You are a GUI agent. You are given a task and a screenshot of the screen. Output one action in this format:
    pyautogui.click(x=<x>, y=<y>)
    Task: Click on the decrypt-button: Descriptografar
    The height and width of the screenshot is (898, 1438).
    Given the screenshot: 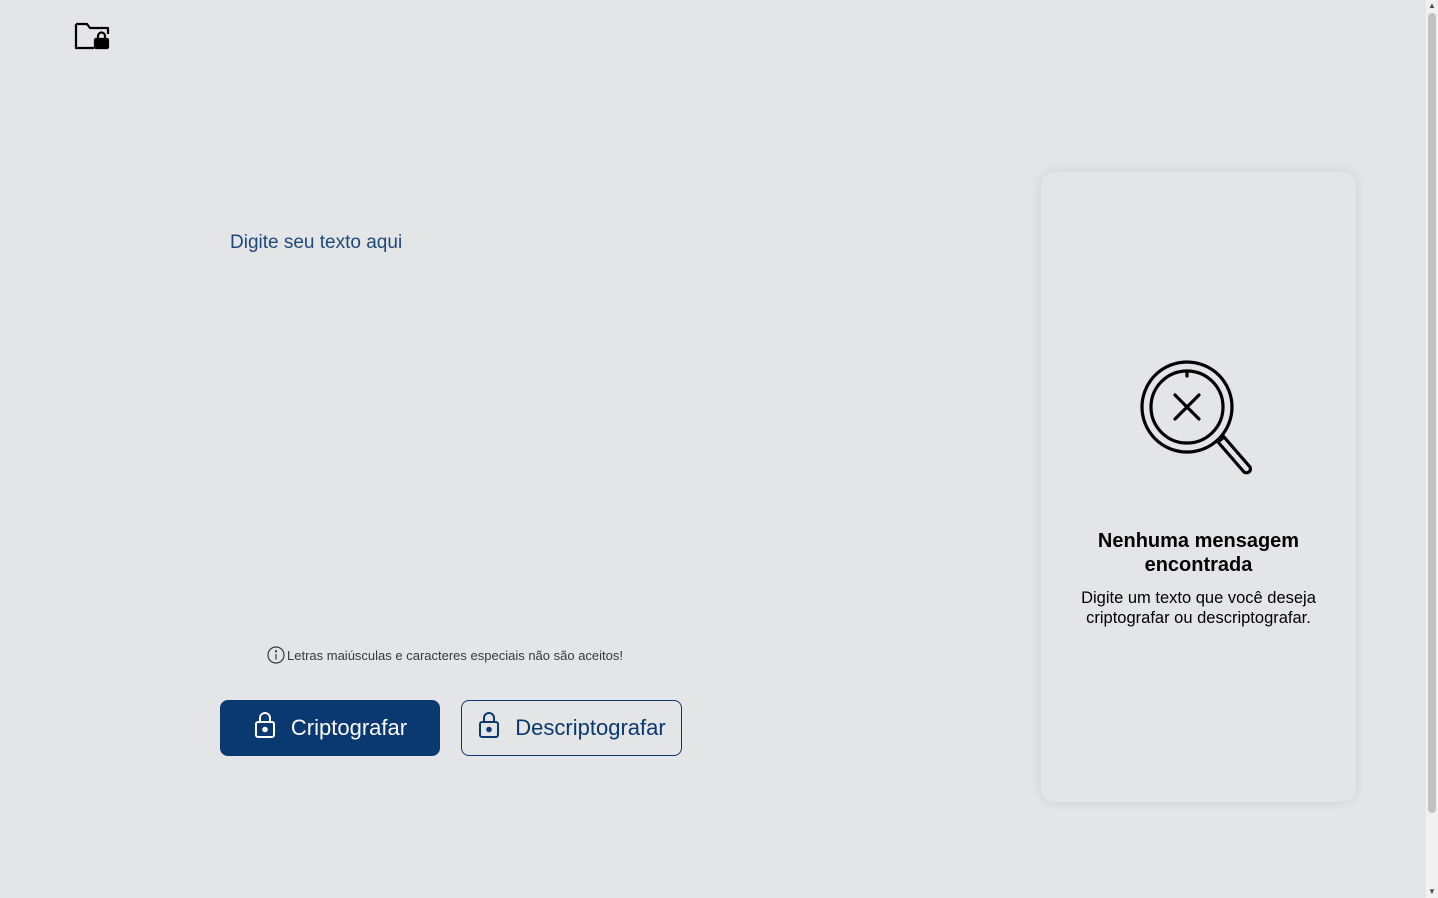 What is the action you would take?
    pyautogui.click(x=571, y=728)
    